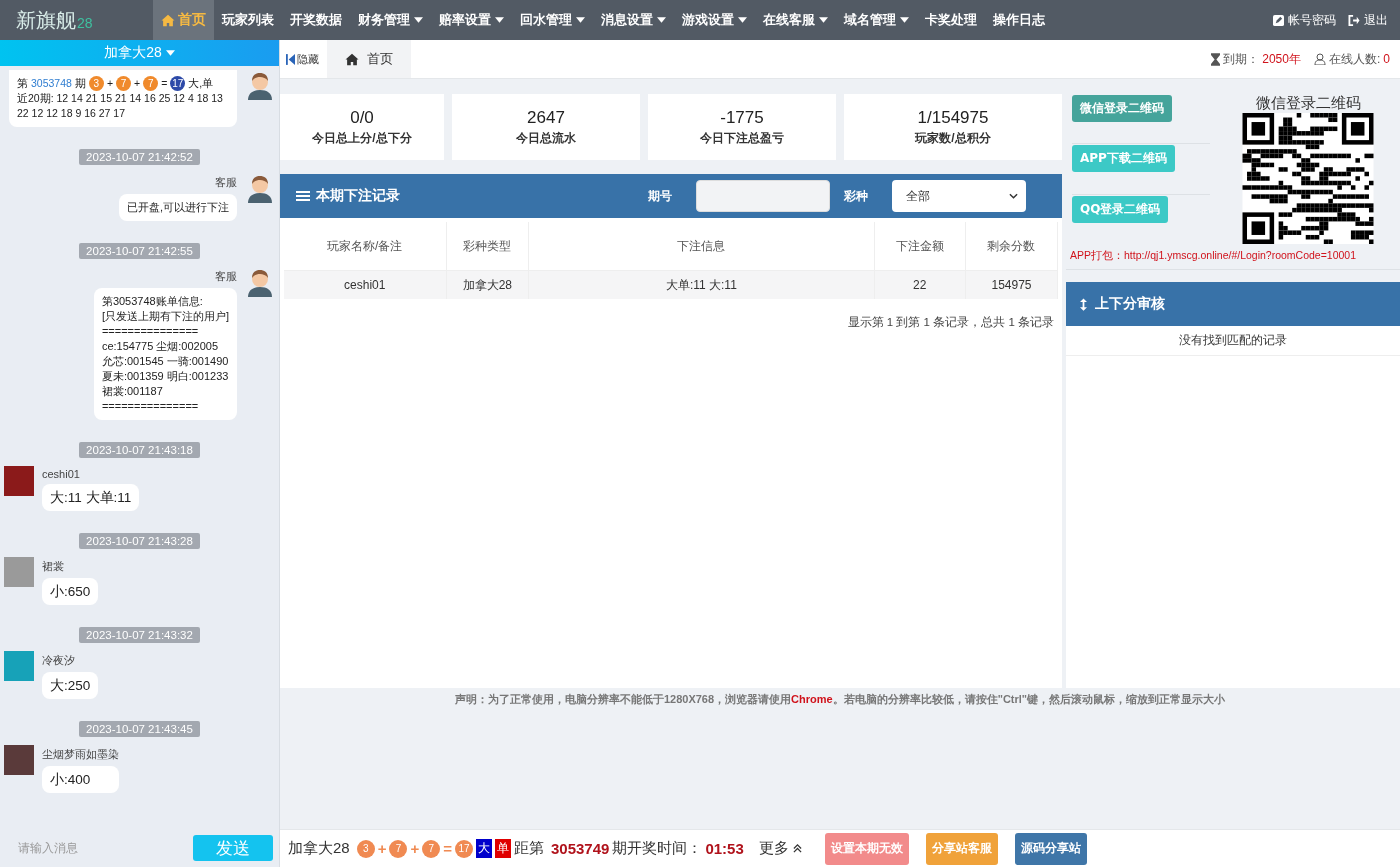 This screenshot has height=867, width=1400. What do you see at coordinates (1386, 59) in the screenshot?
I see `online-count: 0` at bounding box center [1386, 59].